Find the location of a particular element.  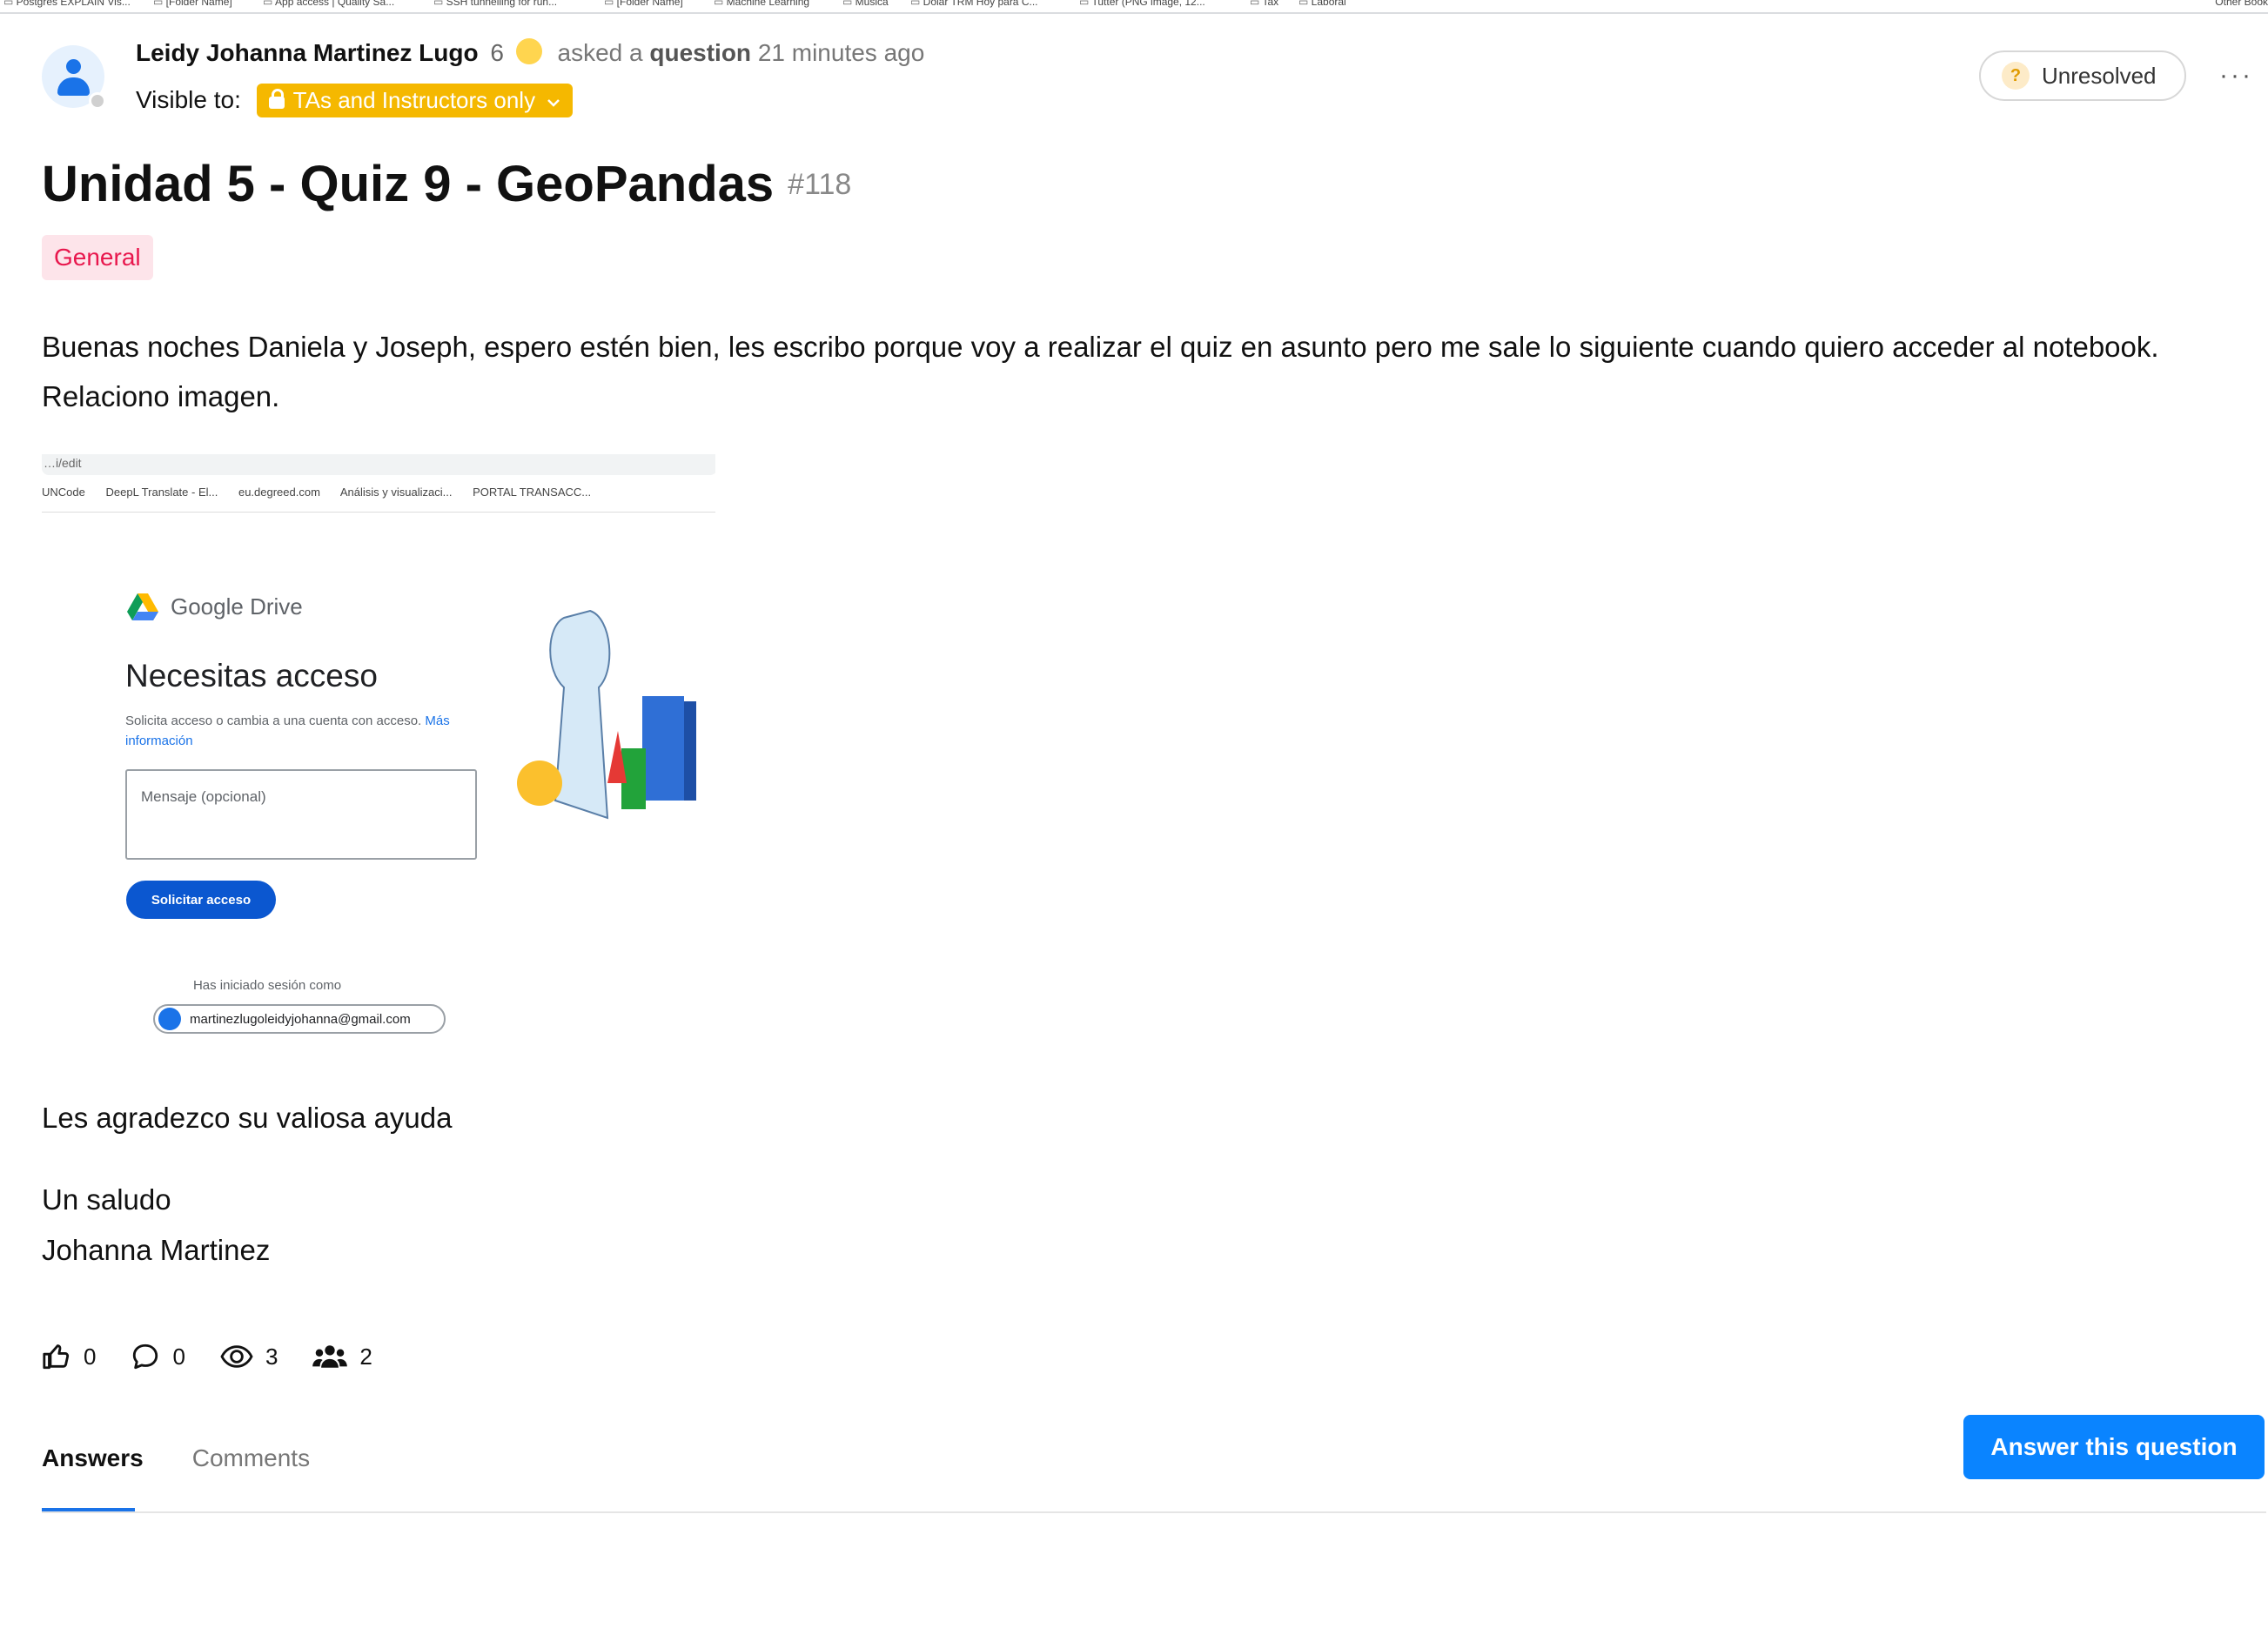

participant-count: 2 is located at coordinates (365, 1356).